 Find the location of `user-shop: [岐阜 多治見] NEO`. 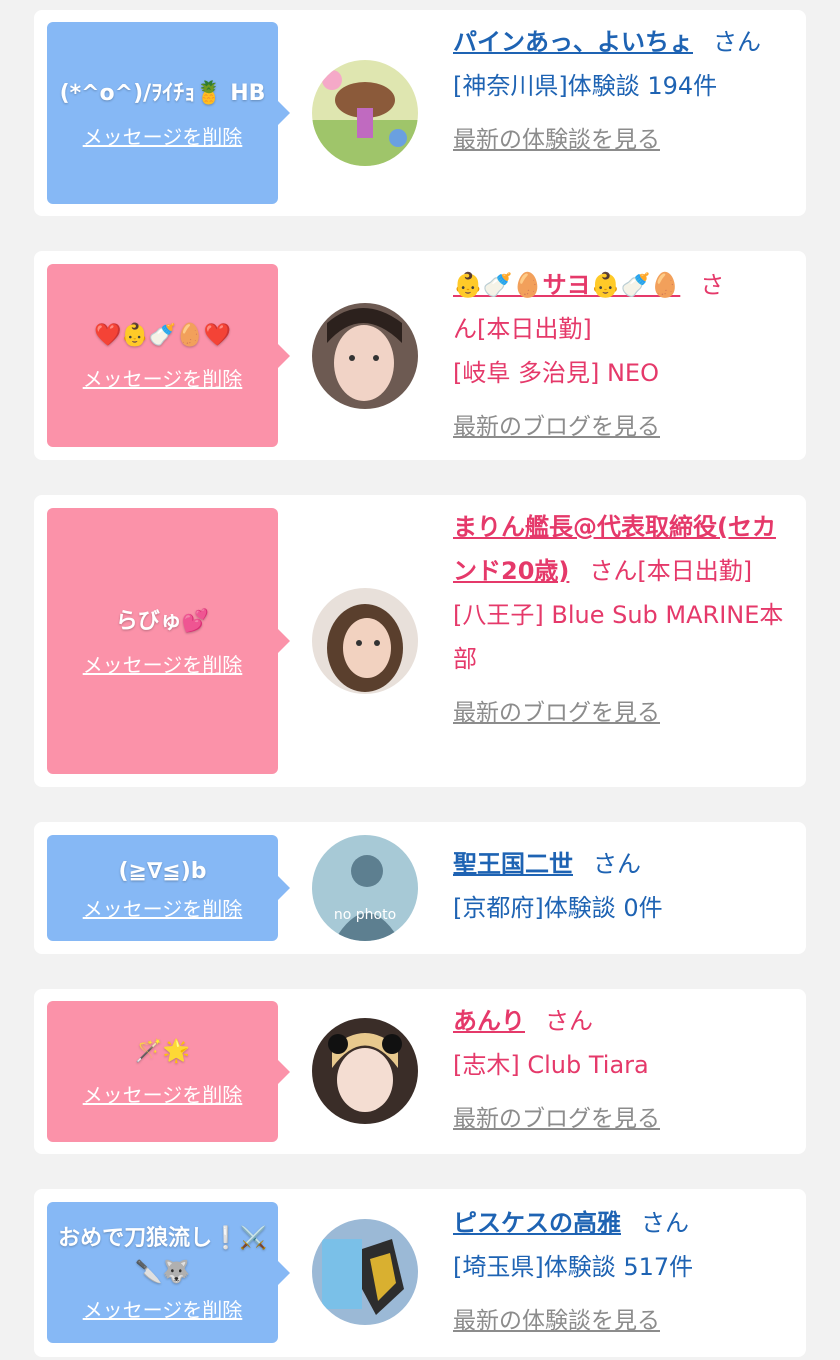

user-shop: [岐阜 多治見] NEO is located at coordinates (556, 373).